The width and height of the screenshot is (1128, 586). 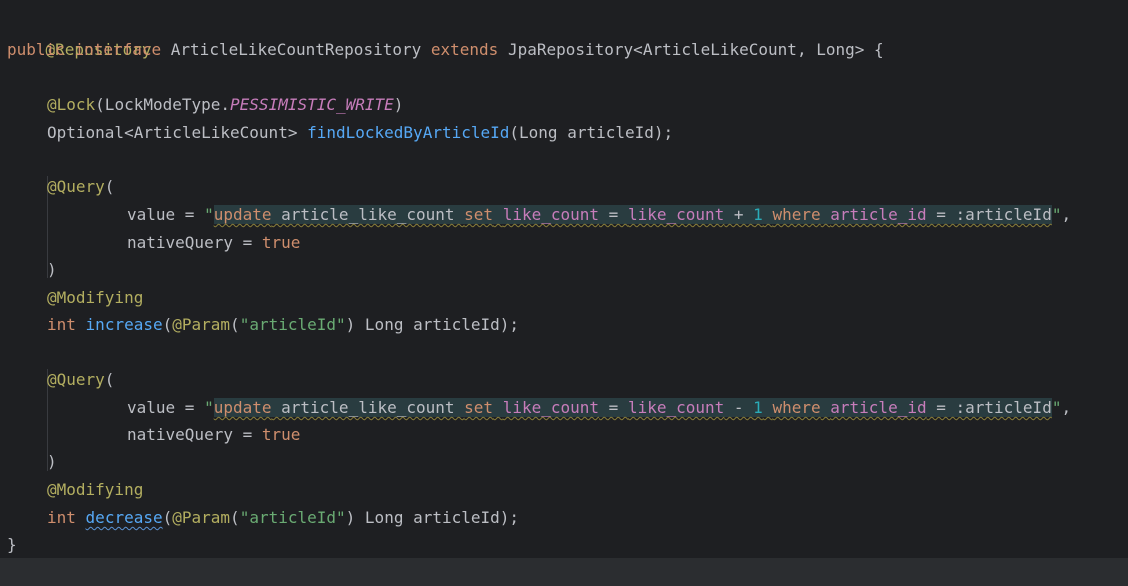 What do you see at coordinates (408, 132) in the screenshot?
I see `method-find-locked-by-article-id: findLockedByArticleId` at bounding box center [408, 132].